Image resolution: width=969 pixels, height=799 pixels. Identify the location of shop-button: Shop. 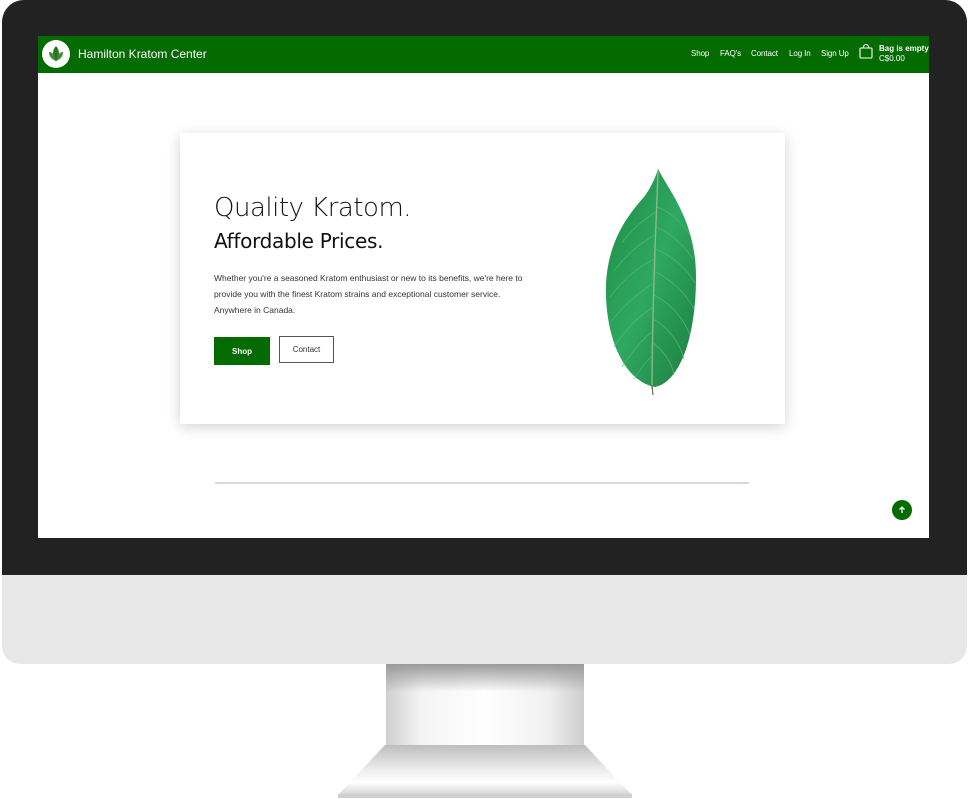
(242, 351).